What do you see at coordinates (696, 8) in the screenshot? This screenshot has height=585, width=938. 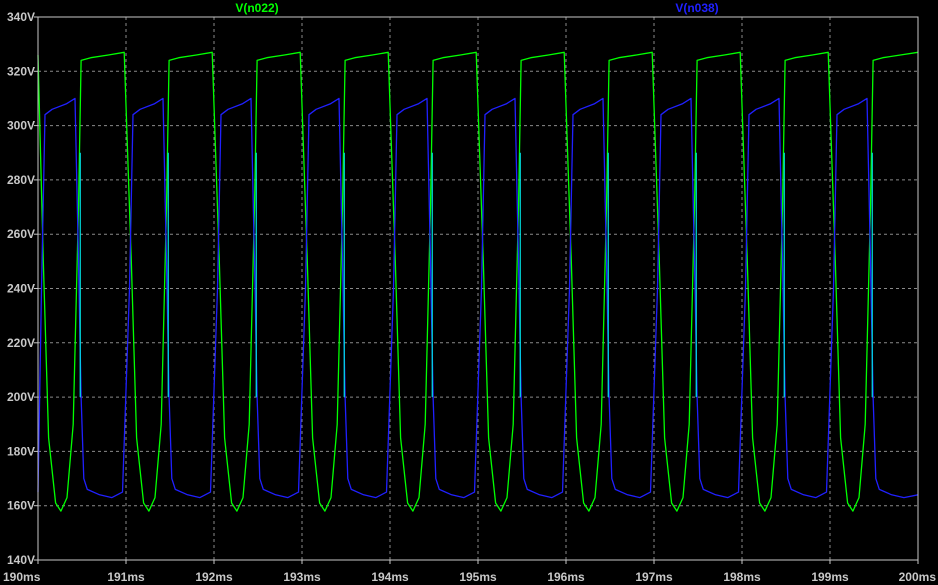 I see `legend-label-vn038: V(n038)` at bounding box center [696, 8].